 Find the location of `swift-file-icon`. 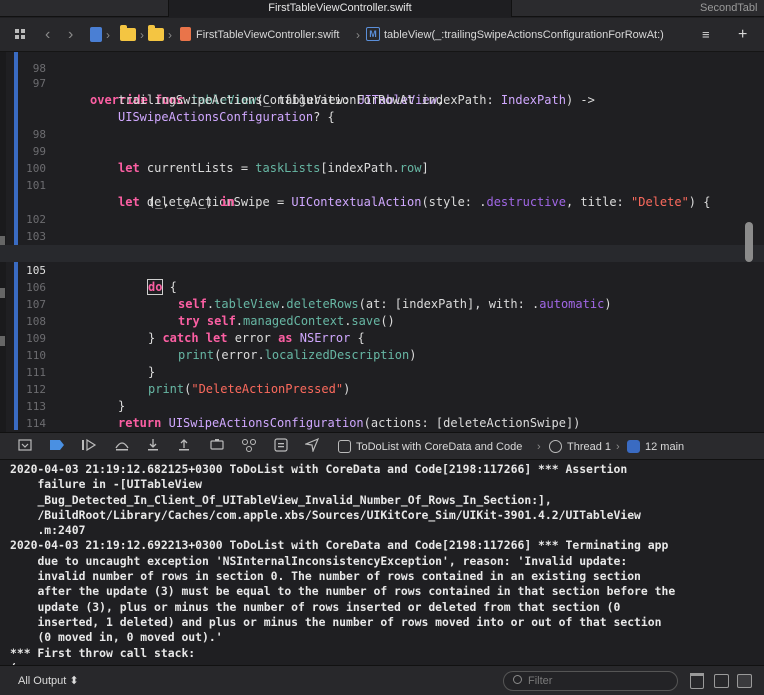

swift-file-icon is located at coordinates (185, 34).